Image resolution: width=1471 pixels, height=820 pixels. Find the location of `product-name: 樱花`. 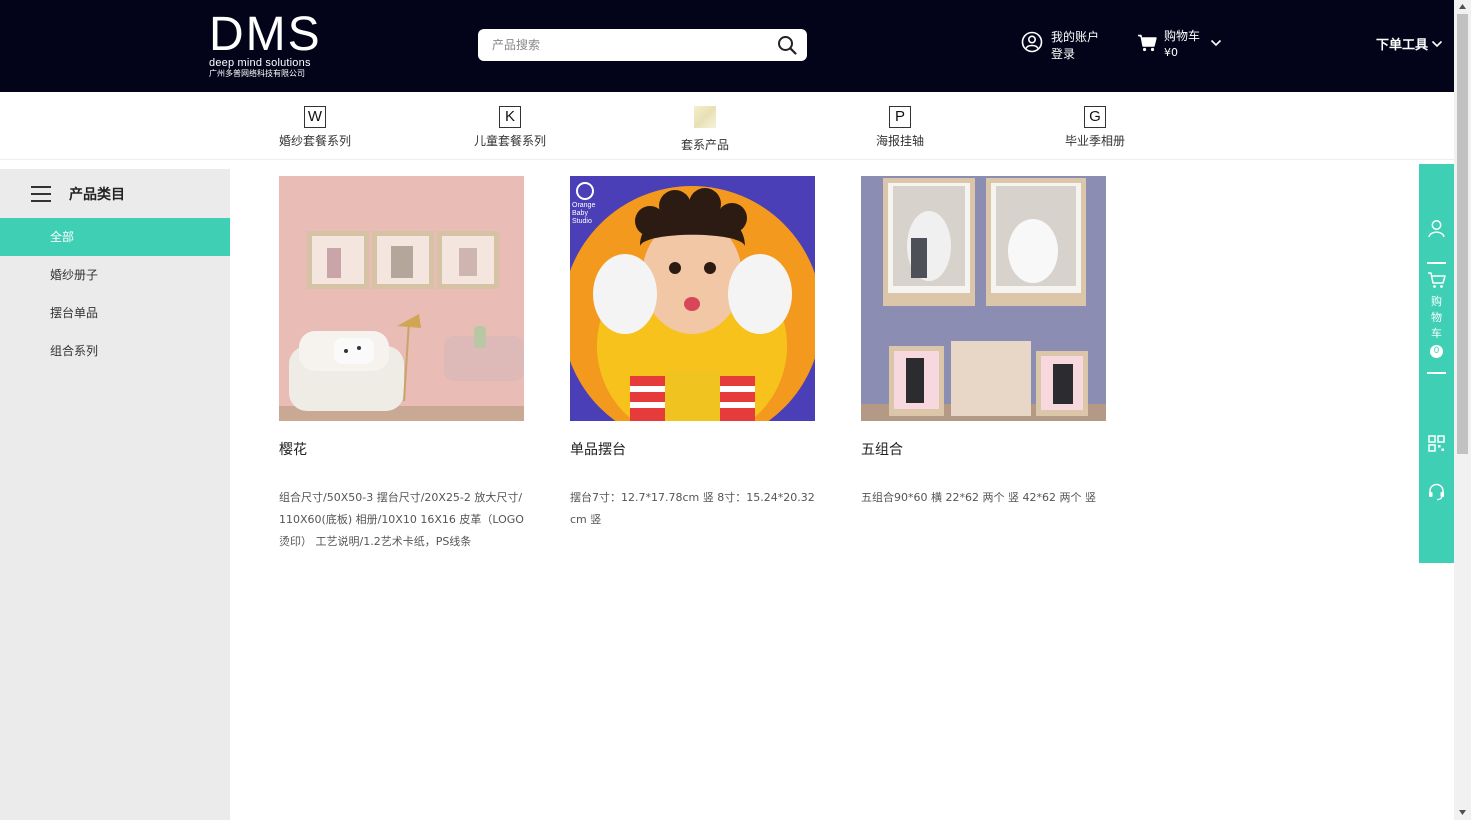

product-name: 樱花 is located at coordinates (401, 449).